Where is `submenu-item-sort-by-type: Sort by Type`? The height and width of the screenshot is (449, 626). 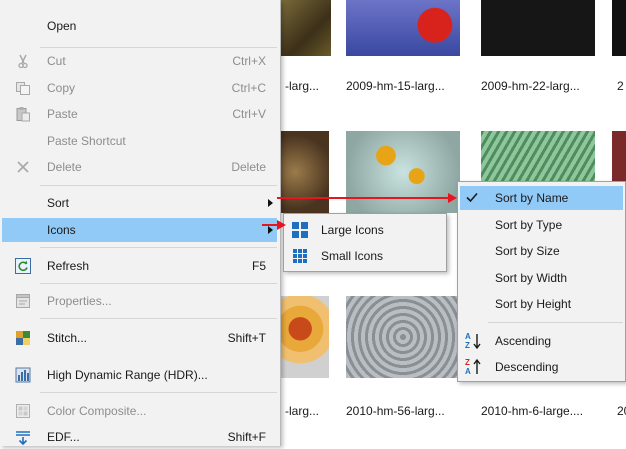 submenu-item-sort-by-type: Sort by Type is located at coordinates (541, 225).